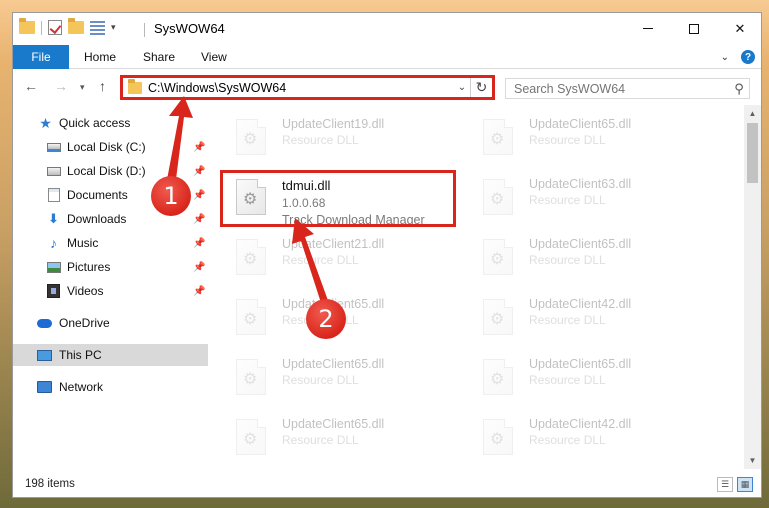 This screenshot has width=769, height=508. I want to click on sidebar-item-label: Quick access, so click(95, 123).